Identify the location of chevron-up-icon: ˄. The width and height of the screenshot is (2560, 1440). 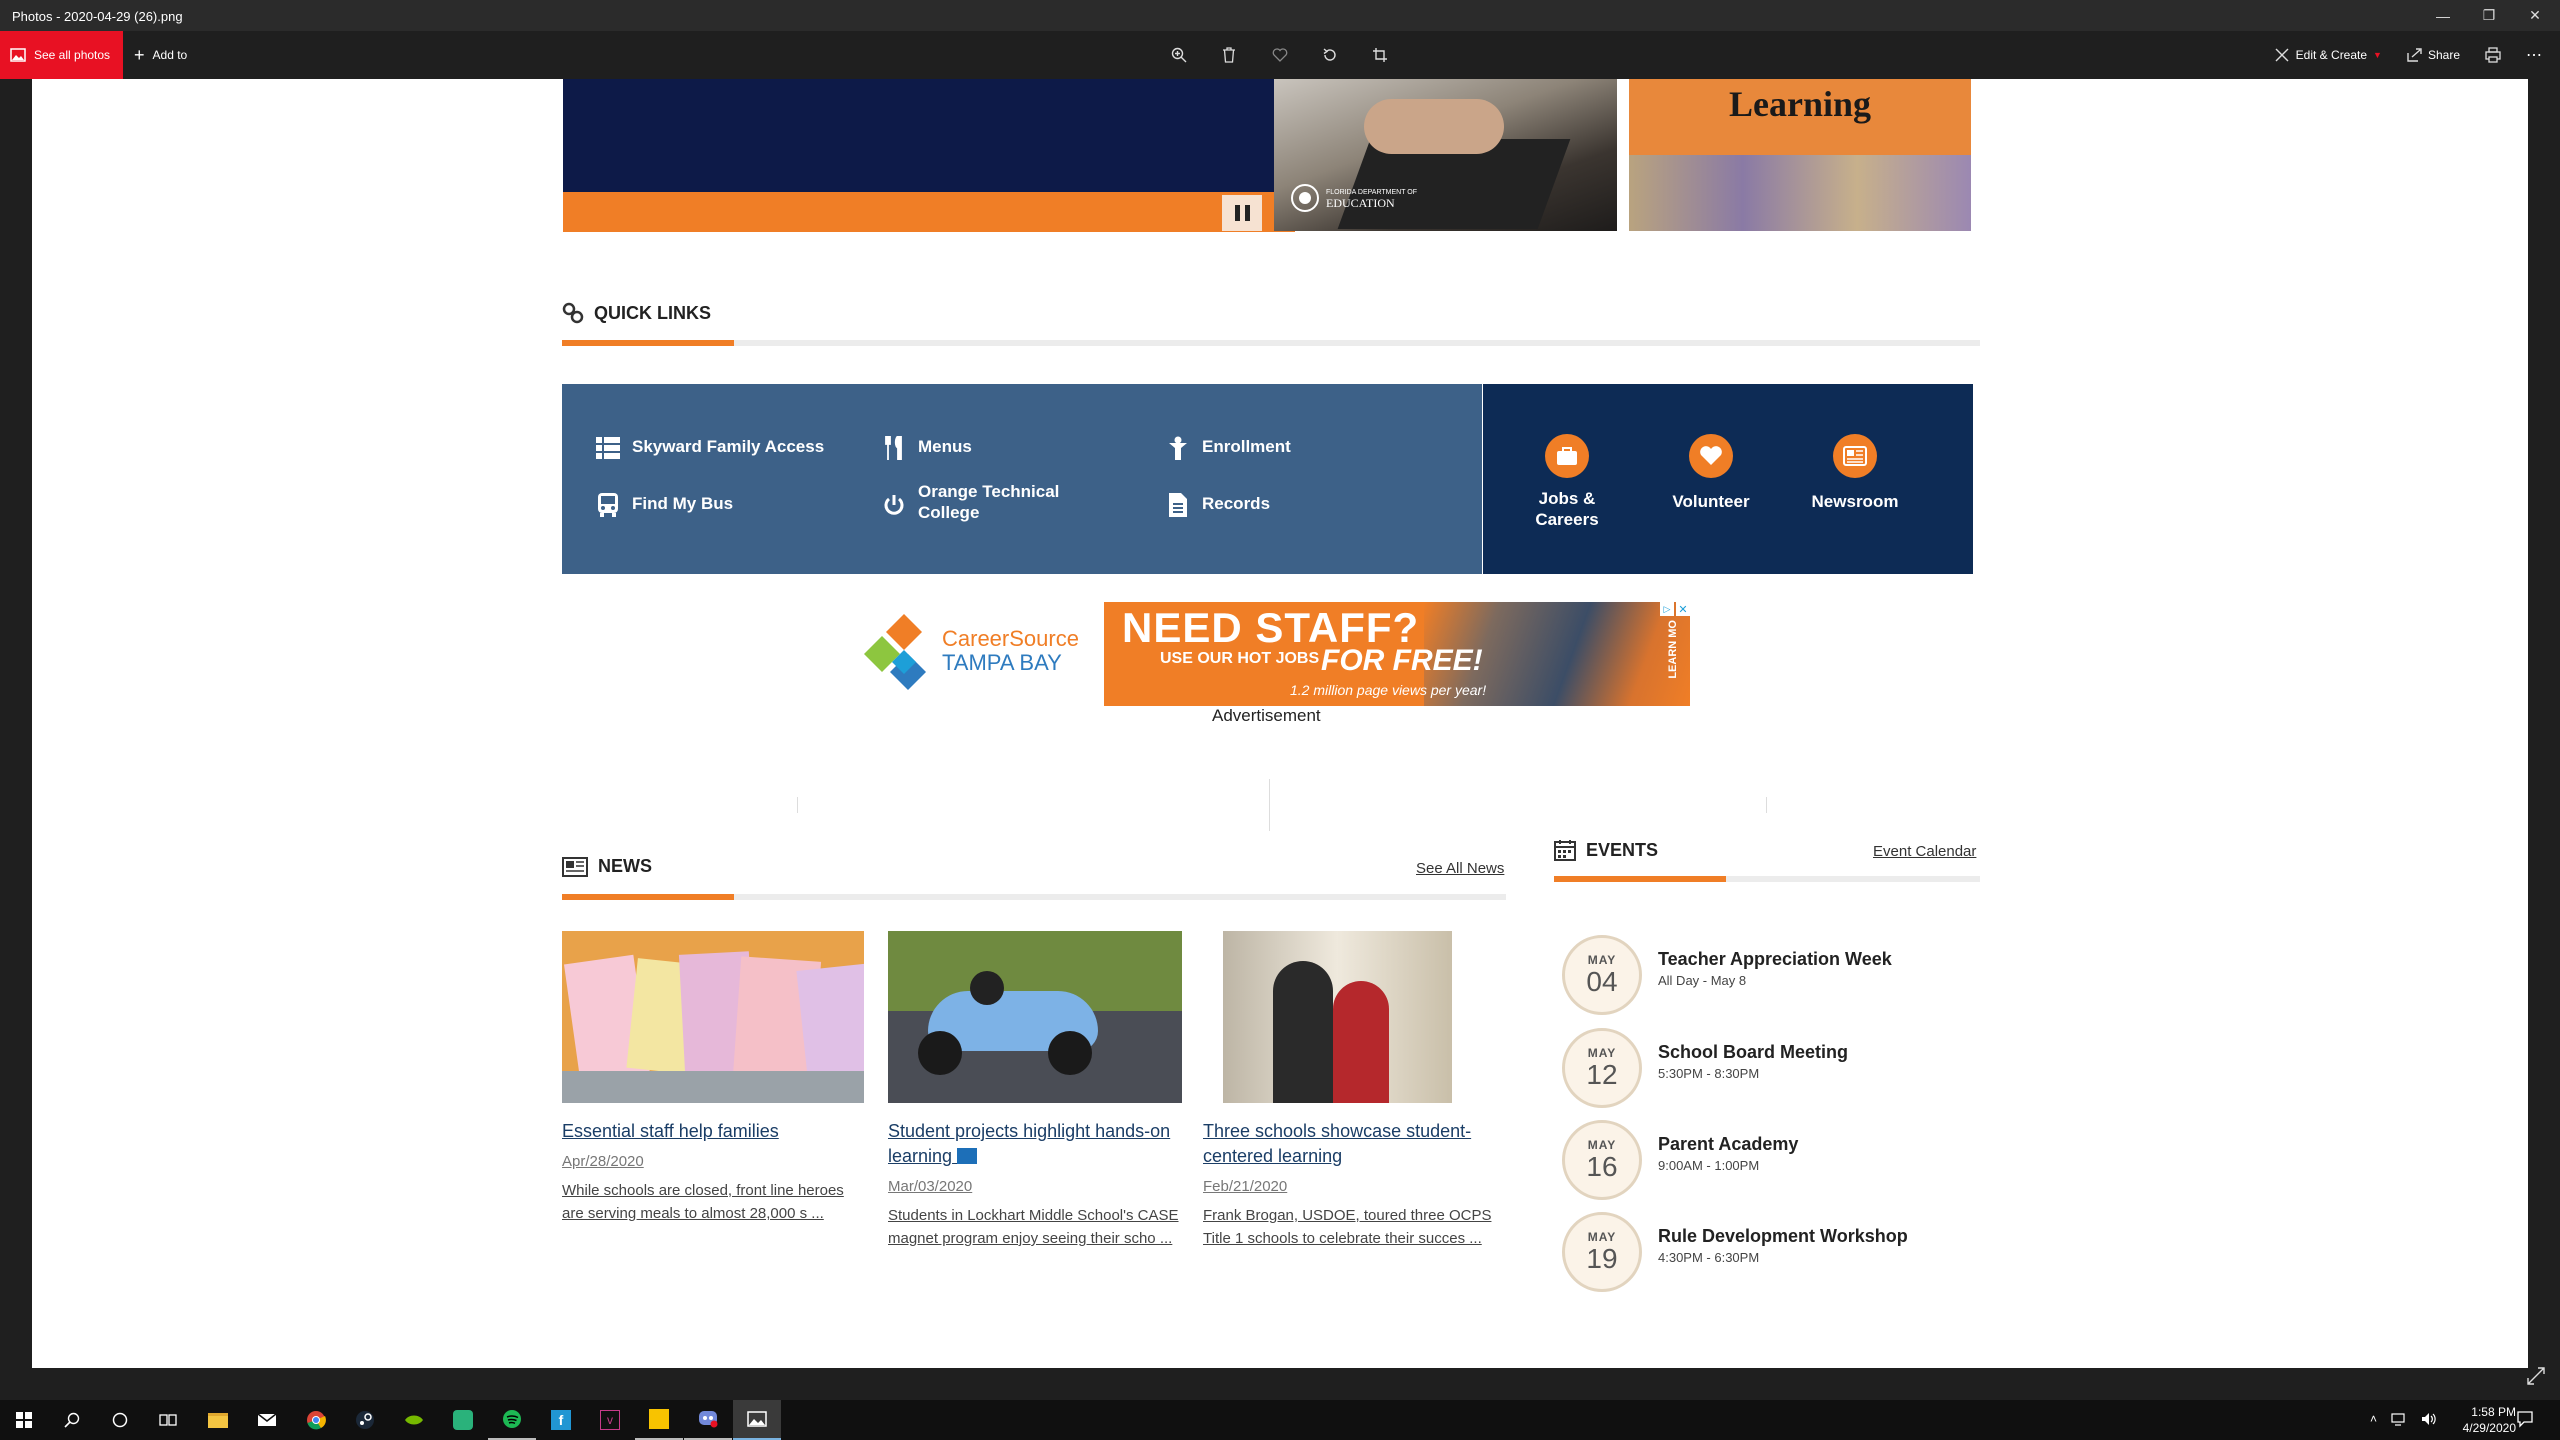
(2373, 1419).